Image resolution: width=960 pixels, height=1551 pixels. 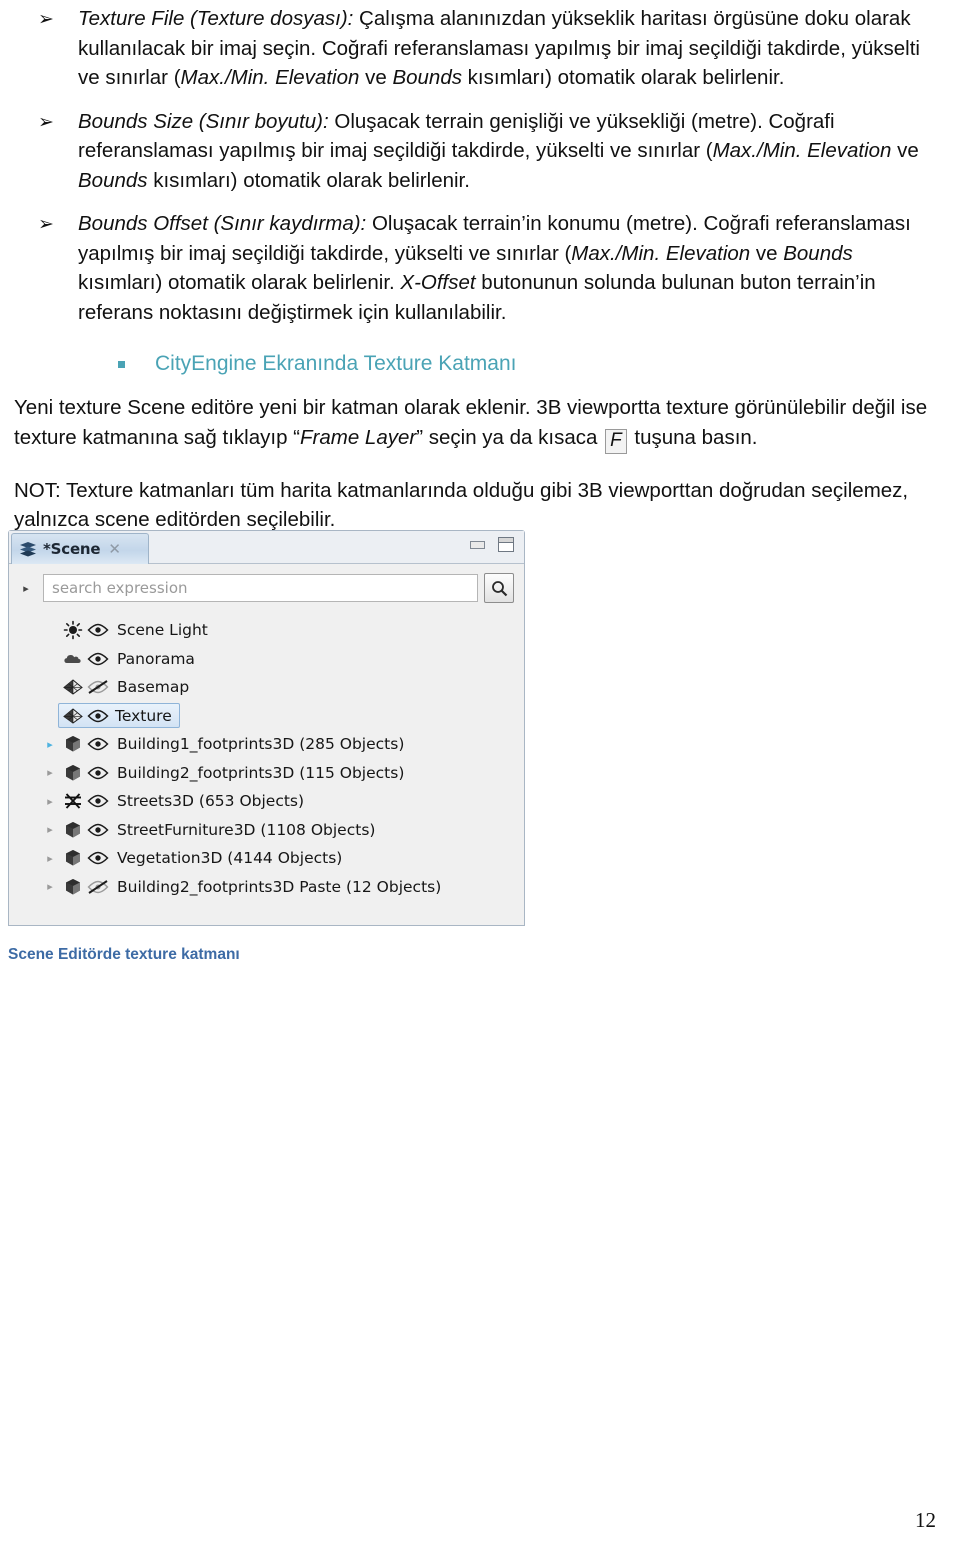 I want to click on streets-icon, so click(x=73, y=801).